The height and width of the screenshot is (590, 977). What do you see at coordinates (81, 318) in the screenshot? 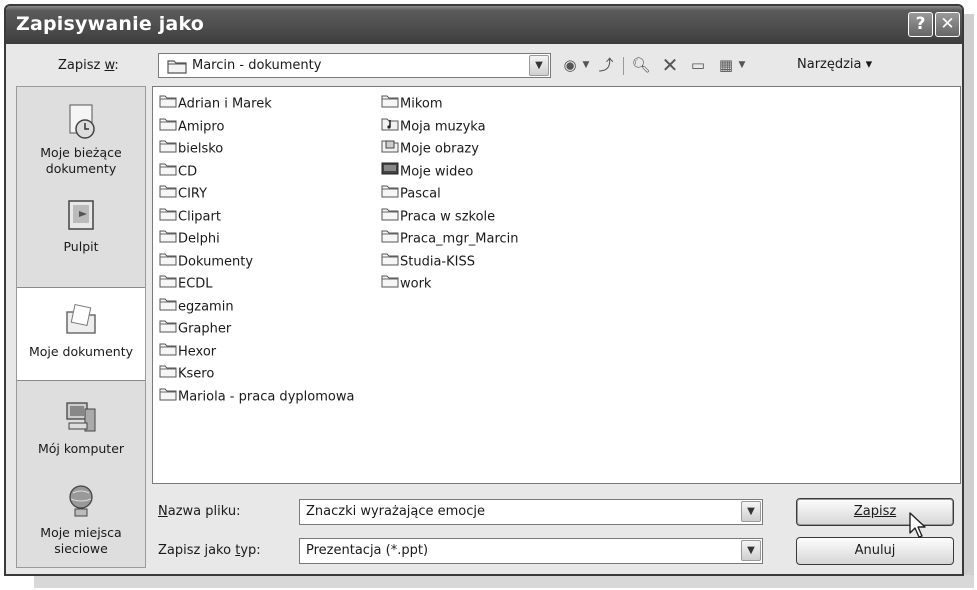
I see `my-documents-icon` at bounding box center [81, 318].